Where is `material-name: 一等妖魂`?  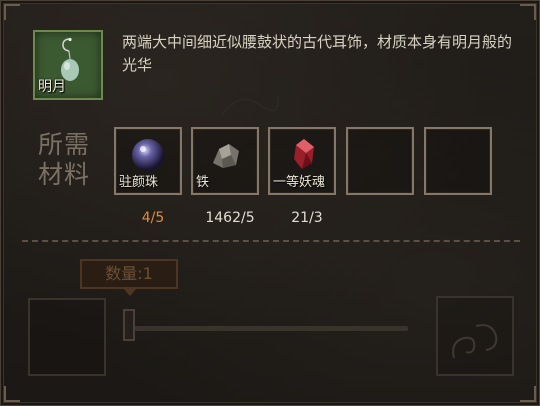 material-name: 一等妖魂 is located at coordinates (299, 182).